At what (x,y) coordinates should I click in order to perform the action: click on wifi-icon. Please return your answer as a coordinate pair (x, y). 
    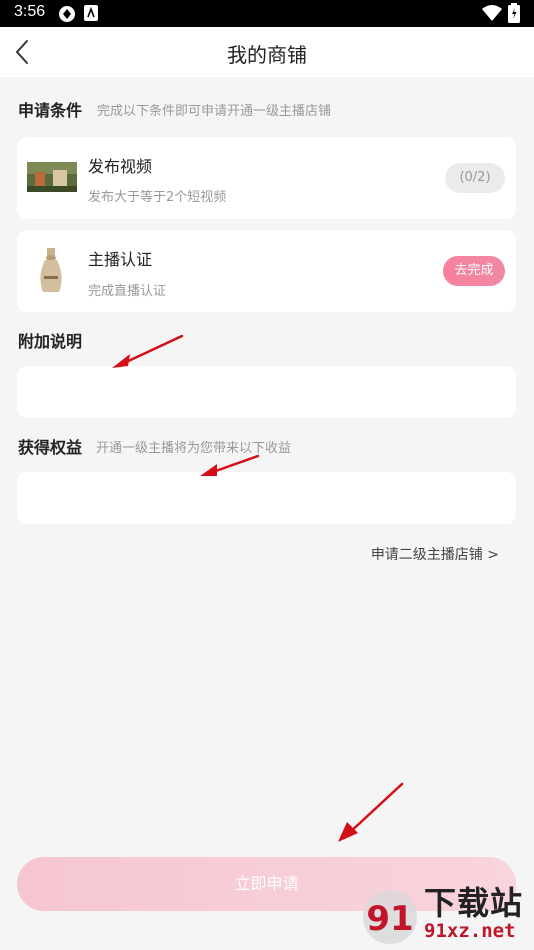
    Looking at the image, I should click on (492, 13).